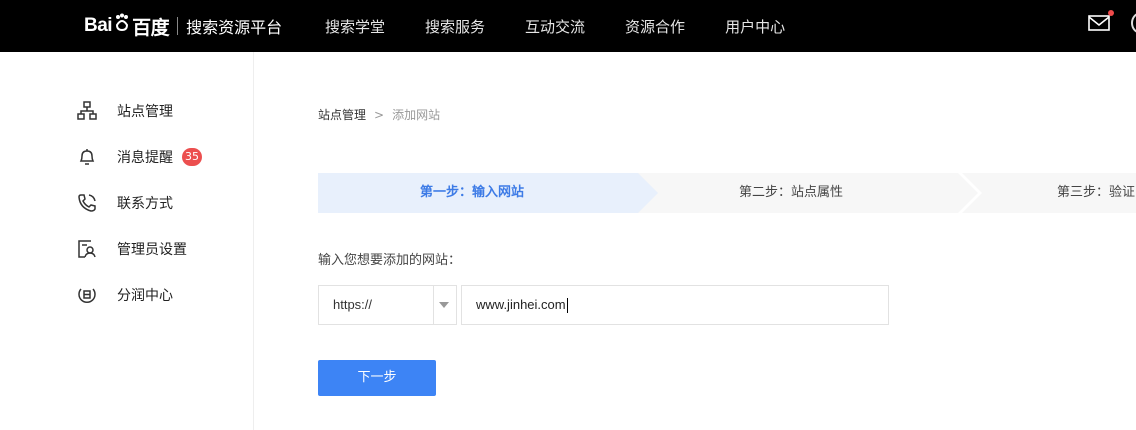 Image resolution: width=1136 pixels, height=430 pixels. What do you see at coordinates (433, 305) in the screenshot?
I see `select-divider` at bounding box center [433, 305].